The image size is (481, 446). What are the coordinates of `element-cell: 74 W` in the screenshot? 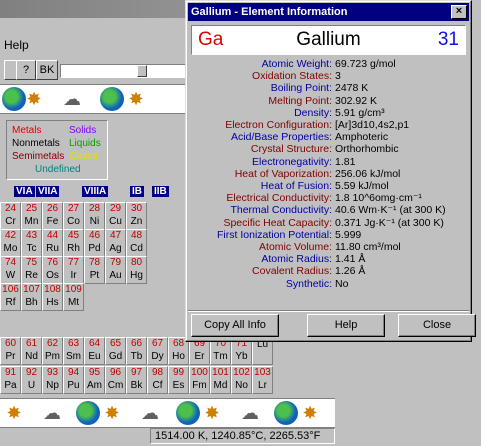 It's located at (10, 270).